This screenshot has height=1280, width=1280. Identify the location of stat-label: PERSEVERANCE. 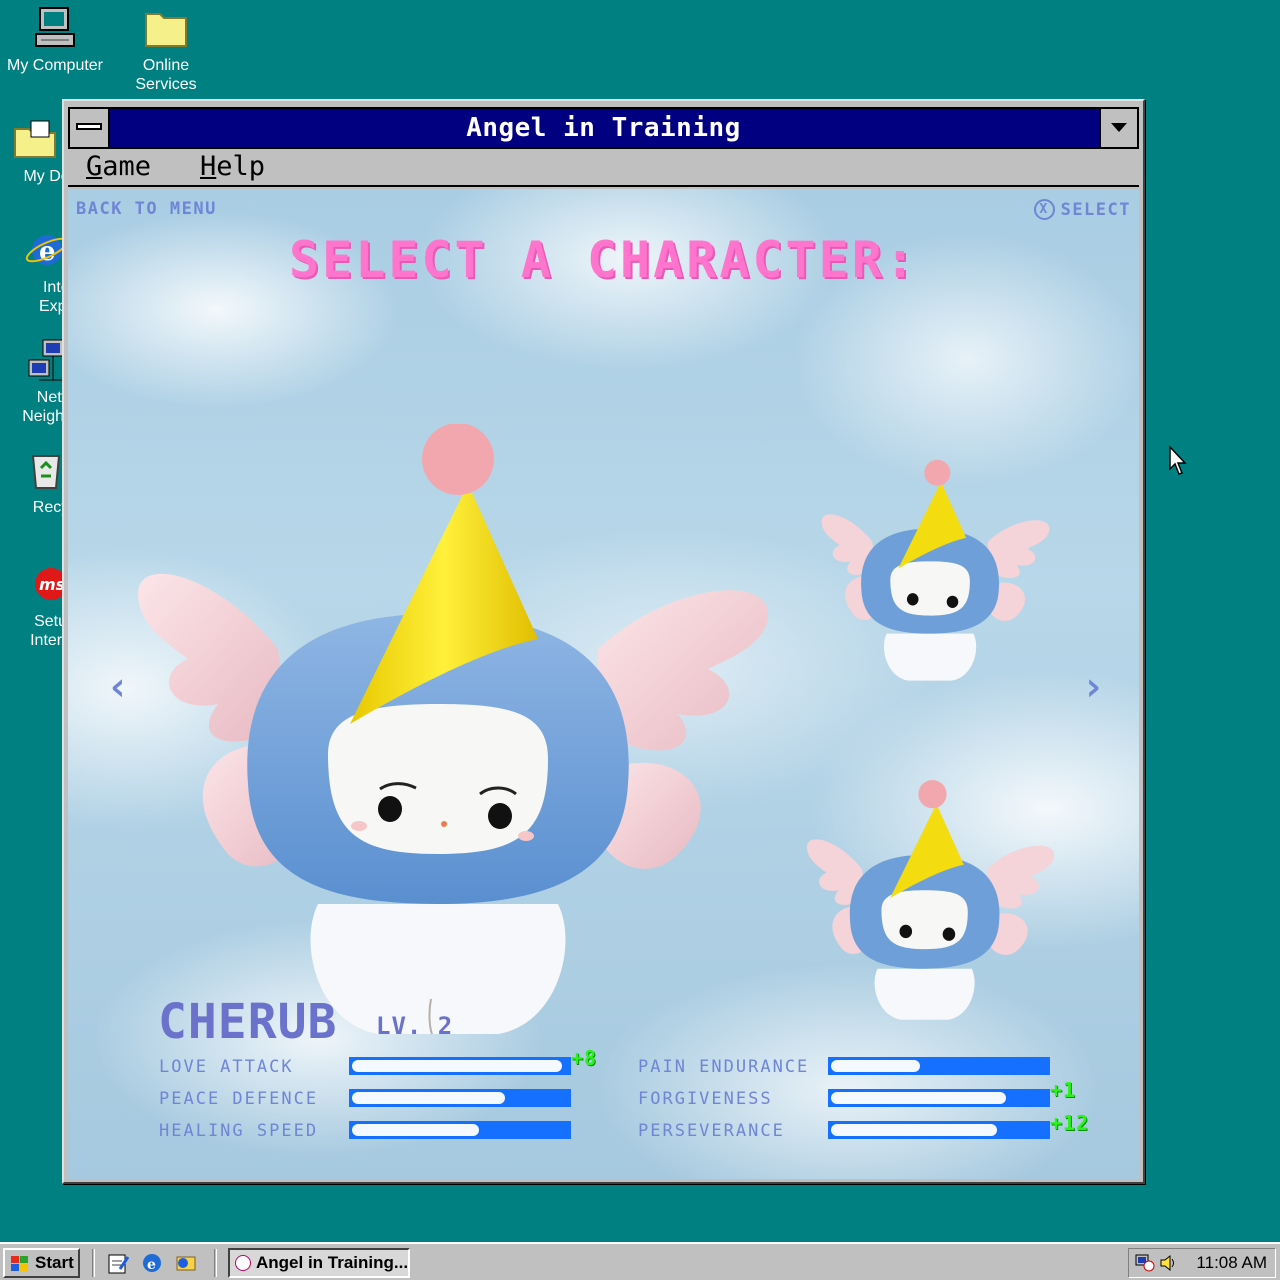
(711, 1131).